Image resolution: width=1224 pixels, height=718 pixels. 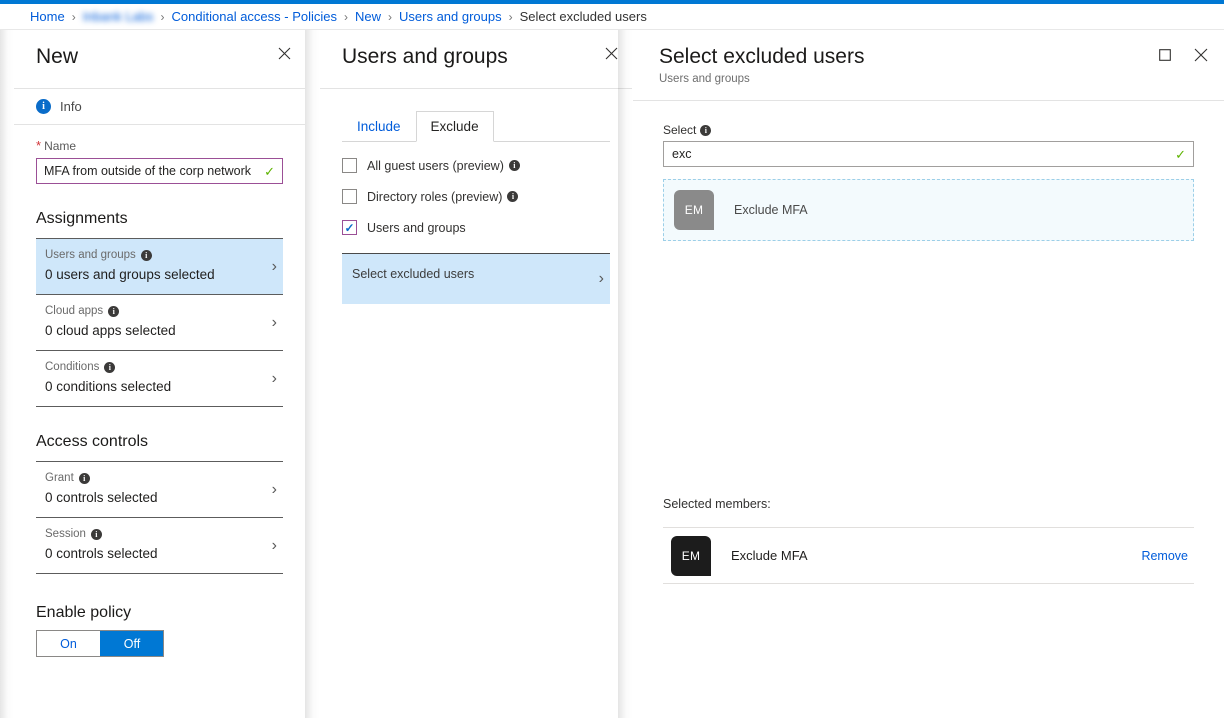 What do you see at coordinates (71, 106) in the screenshot?
I see `info-banner-label: Info` at bounding box center [71, 106].